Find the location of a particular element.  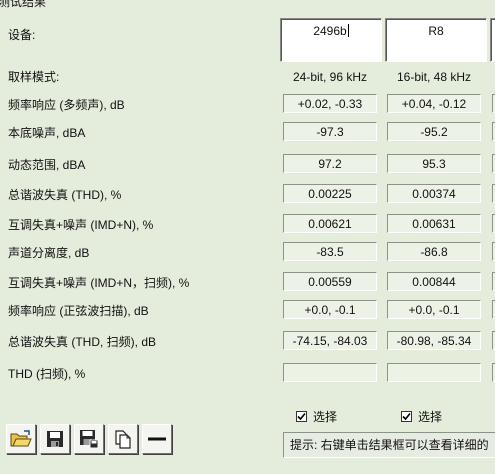

remove-button is located at coordinates (157, 439).